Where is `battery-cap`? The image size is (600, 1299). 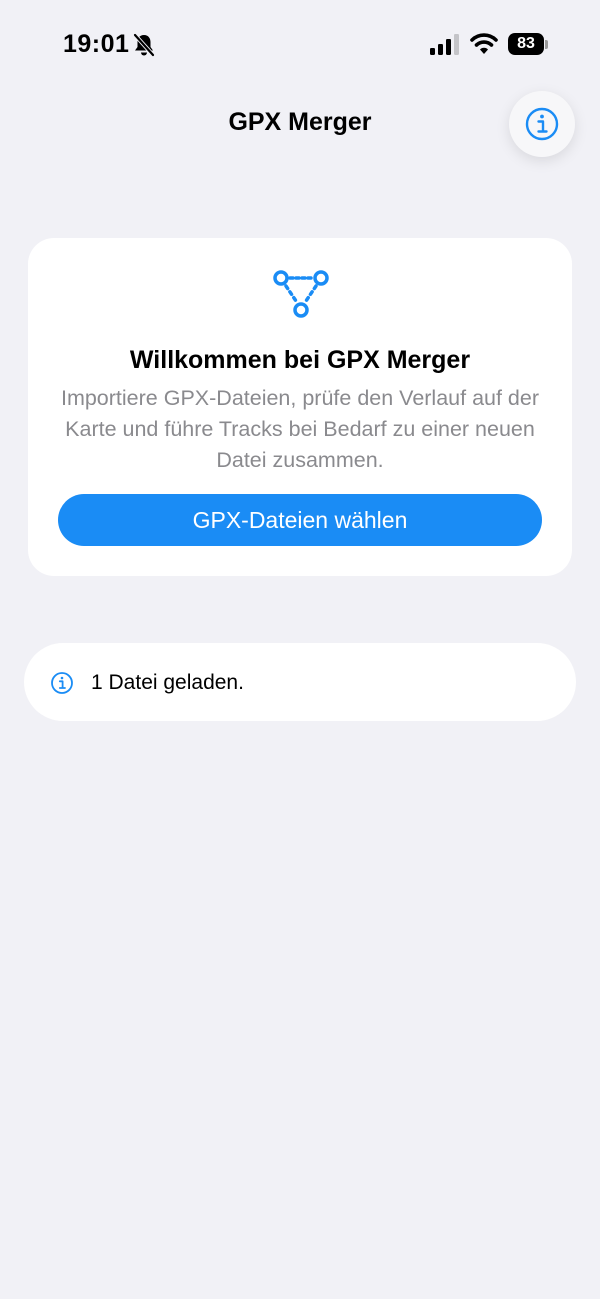
battery-cap is located at coordinates (546, 44).